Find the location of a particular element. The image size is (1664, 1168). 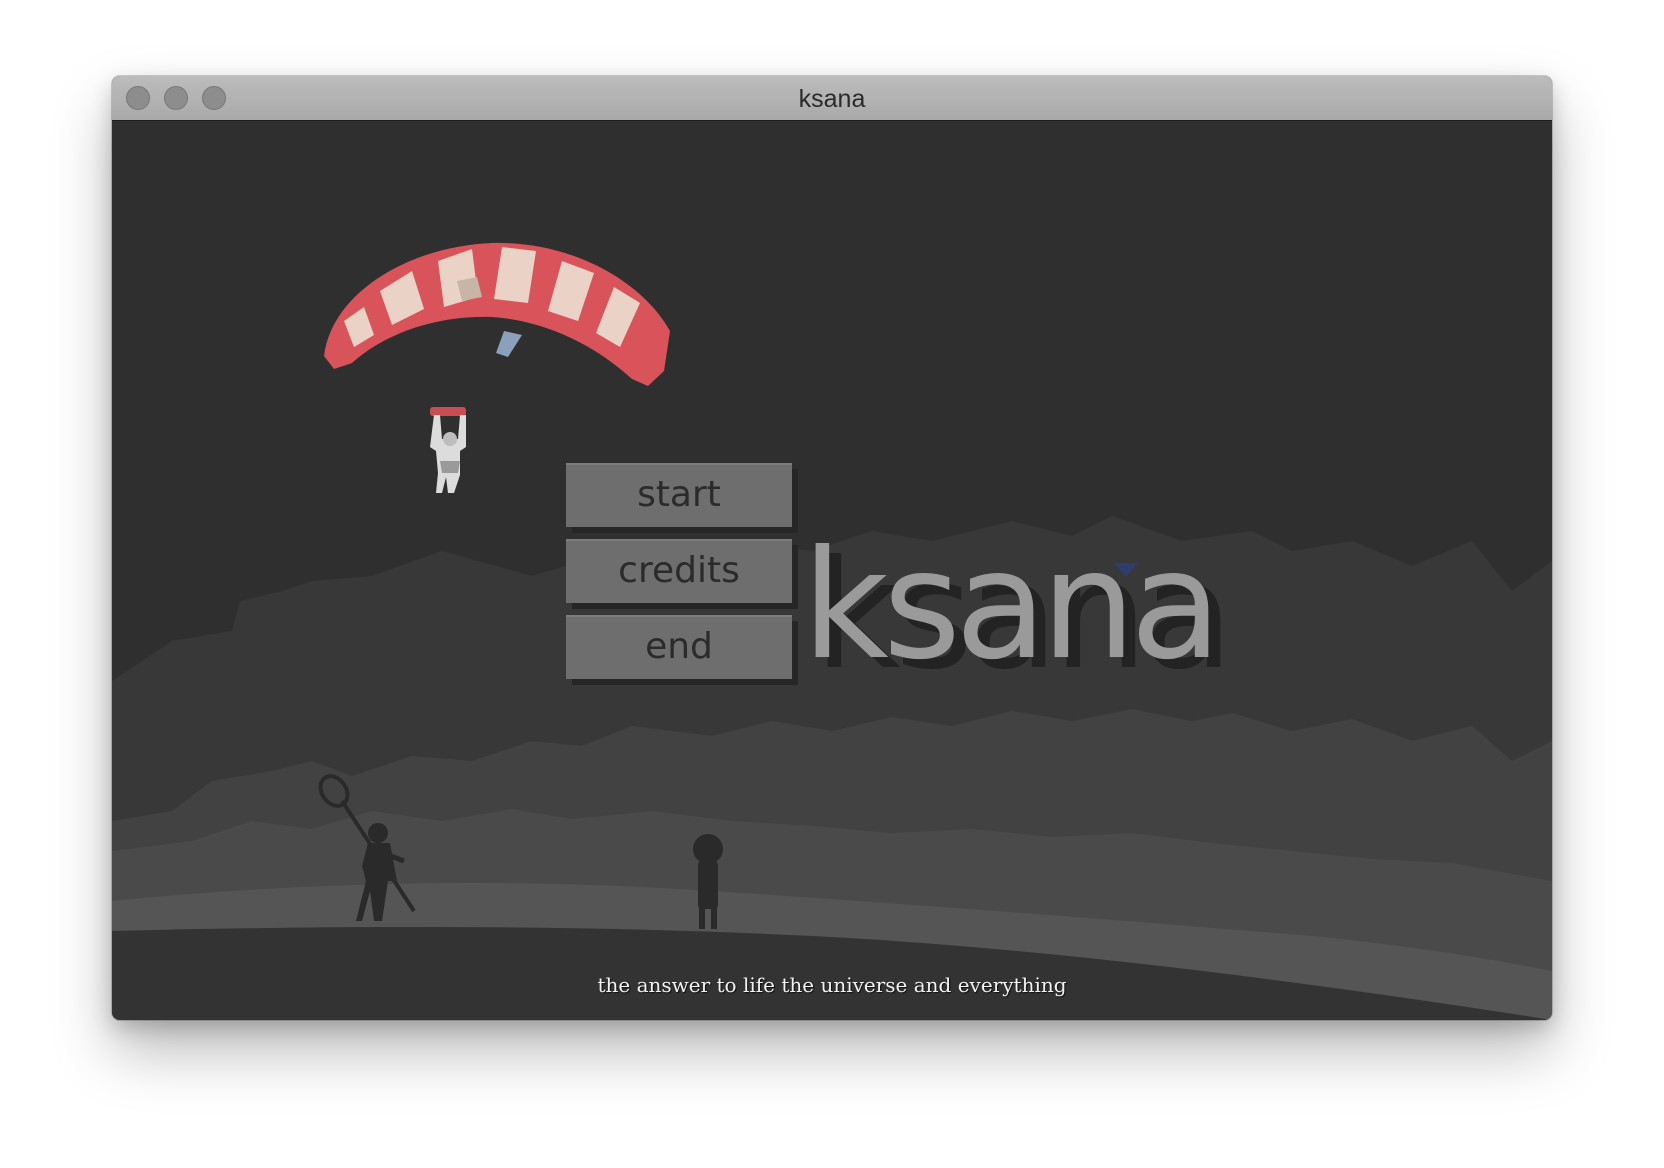

end-button: end is located at coordinates (679, 647).